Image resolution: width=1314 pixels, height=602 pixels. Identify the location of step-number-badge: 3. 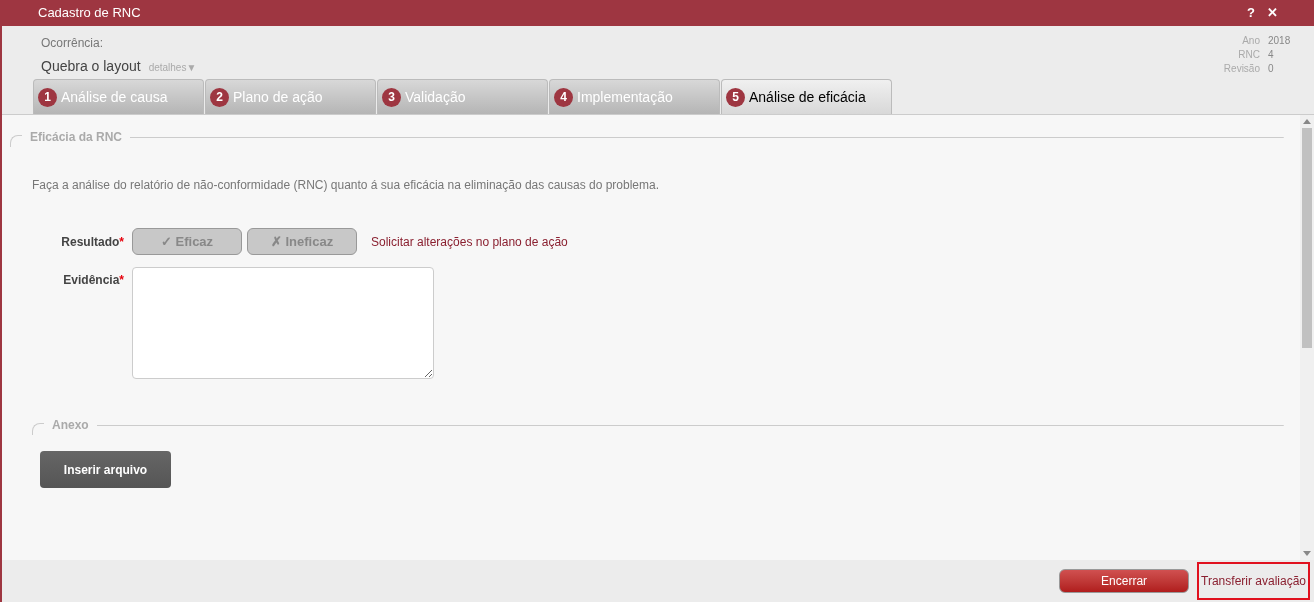
(391, 97).